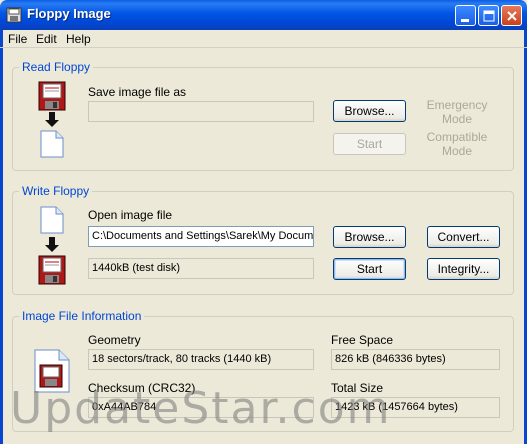 The height and width of the screenshot is (444, 527). What do you see at coordinates (201, 408) in the screenshot?
I see `watermark: UpdateStar.com` at bounding box center [201, 408].